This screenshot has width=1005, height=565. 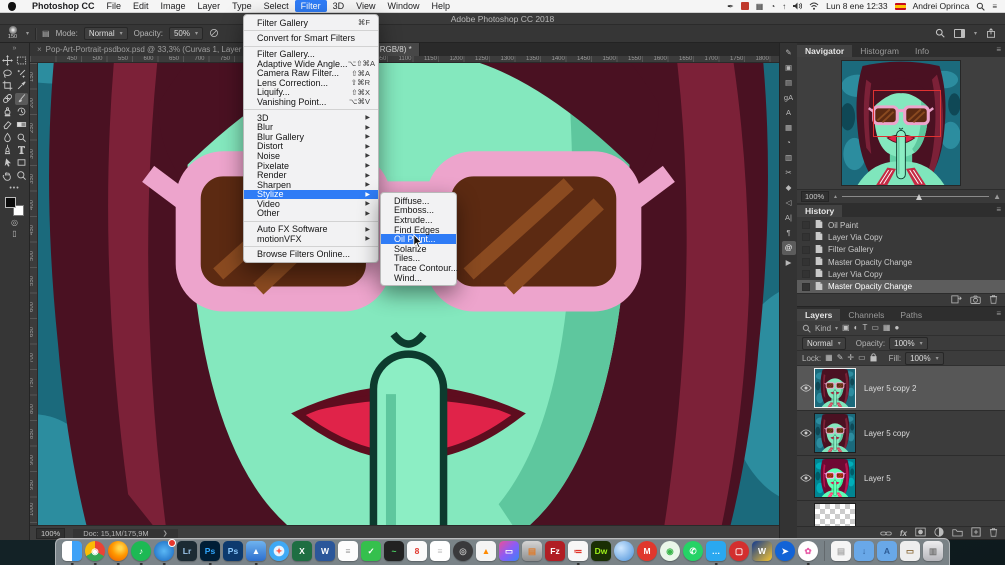 I want to click on dock-icon-thunderbird, so click(x=165, y=550).